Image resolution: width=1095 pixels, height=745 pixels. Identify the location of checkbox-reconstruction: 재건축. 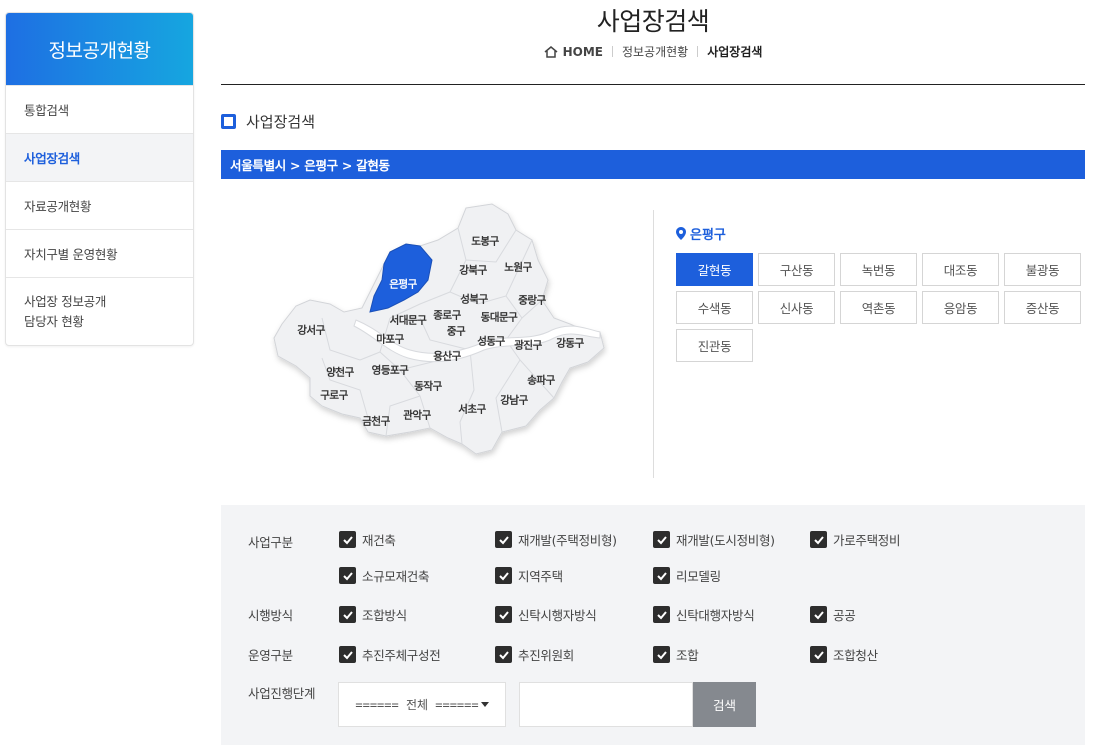
(367, 539).